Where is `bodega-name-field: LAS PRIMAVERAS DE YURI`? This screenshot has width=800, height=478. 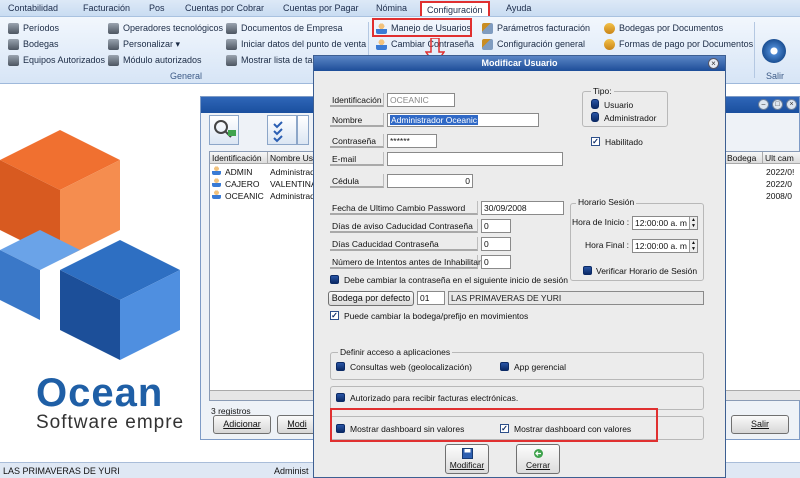
bodega-name-field: LAS PRIMAVERAS DE YURI is located at coordinates (576, 298).